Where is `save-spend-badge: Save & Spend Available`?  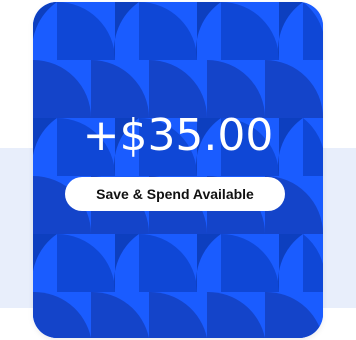
save-spend-badge: Save & Spend Available is located at coordinates (175, 194).